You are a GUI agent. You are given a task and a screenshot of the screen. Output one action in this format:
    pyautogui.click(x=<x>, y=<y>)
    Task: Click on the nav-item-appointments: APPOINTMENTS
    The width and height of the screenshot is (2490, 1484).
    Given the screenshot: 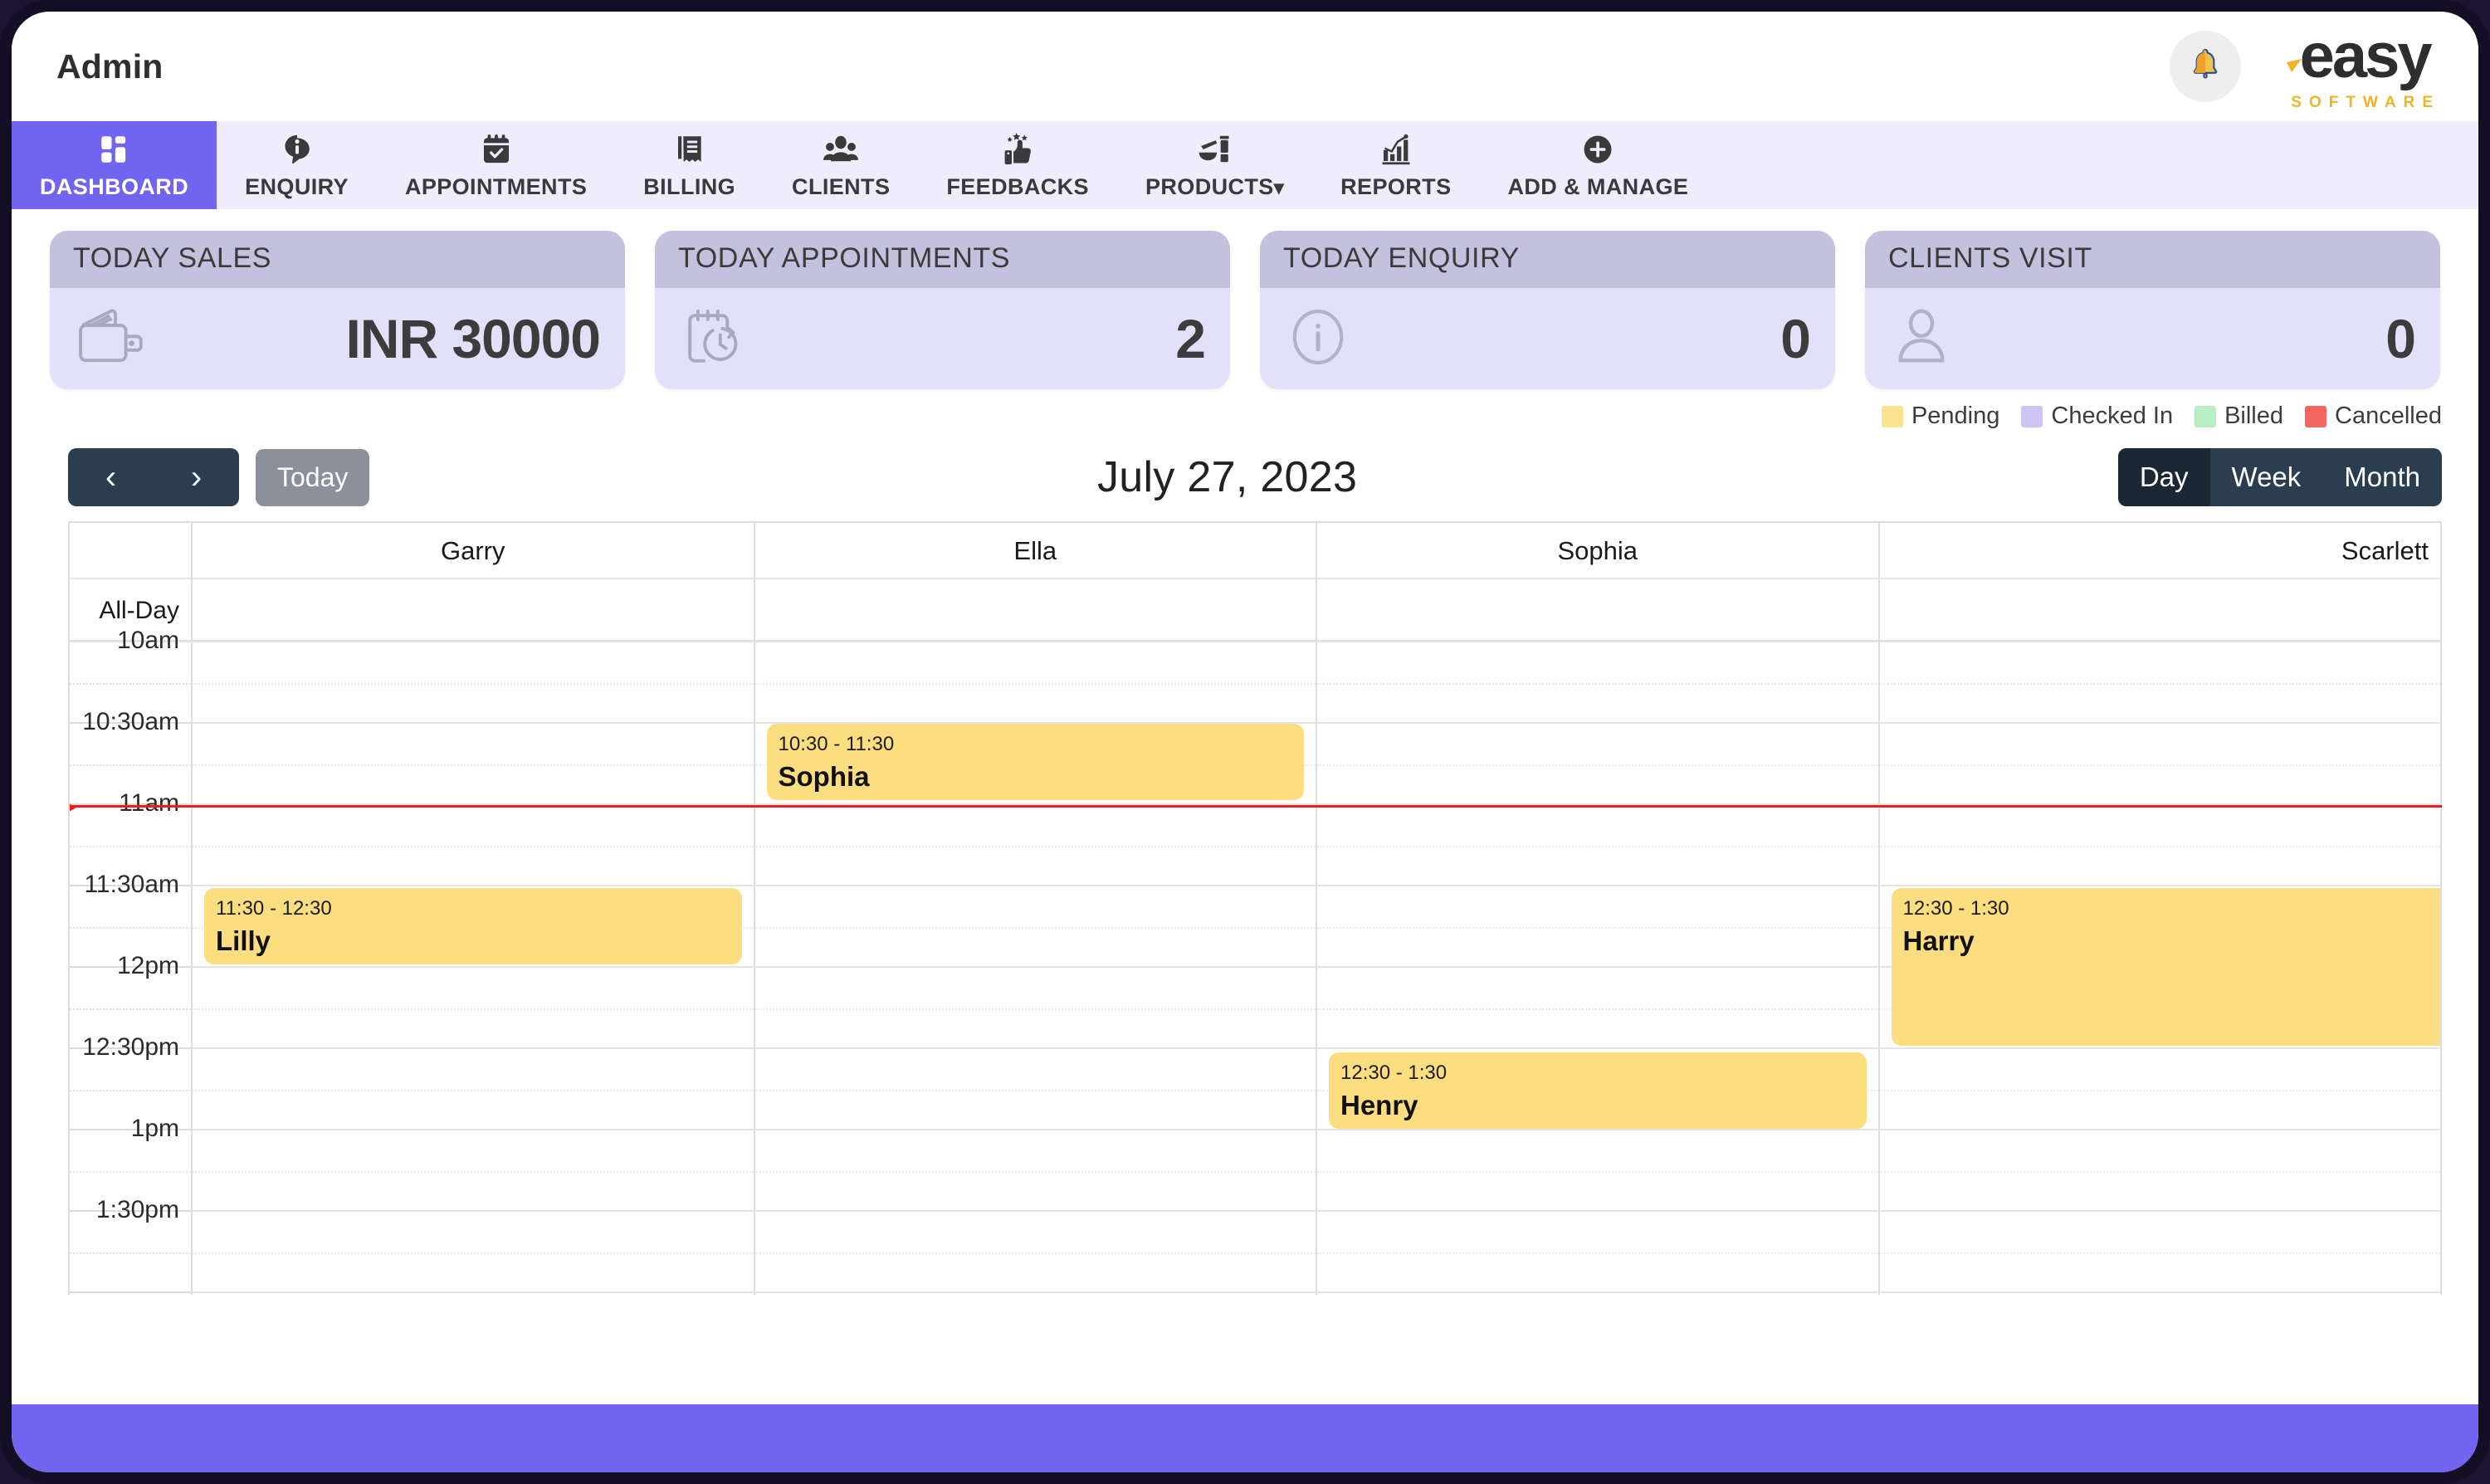 What is the action you would take?
    pyautogui.click(x=496, y=165)
    